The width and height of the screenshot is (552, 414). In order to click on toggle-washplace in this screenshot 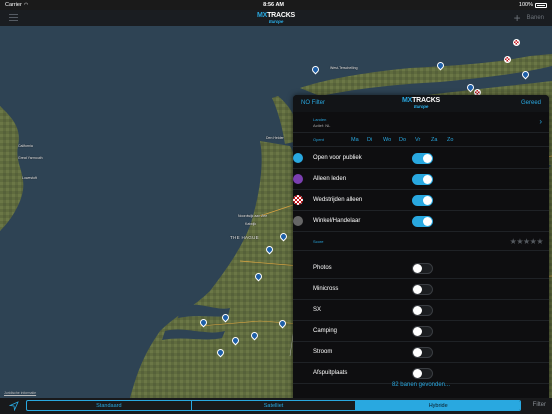, I will do `click(422, 373)`.